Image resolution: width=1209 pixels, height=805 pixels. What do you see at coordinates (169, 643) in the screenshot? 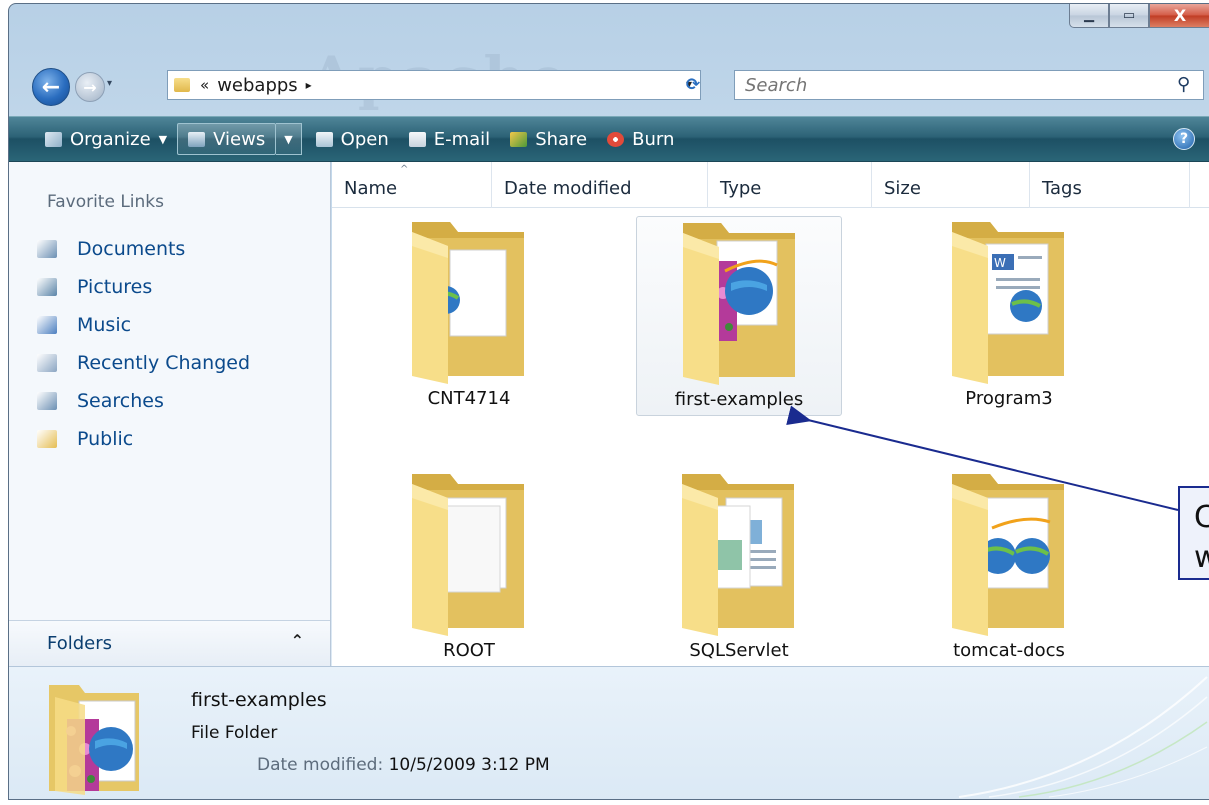
I see `folders-toggle: Folders ⌃` at bounding box center [169, 643].